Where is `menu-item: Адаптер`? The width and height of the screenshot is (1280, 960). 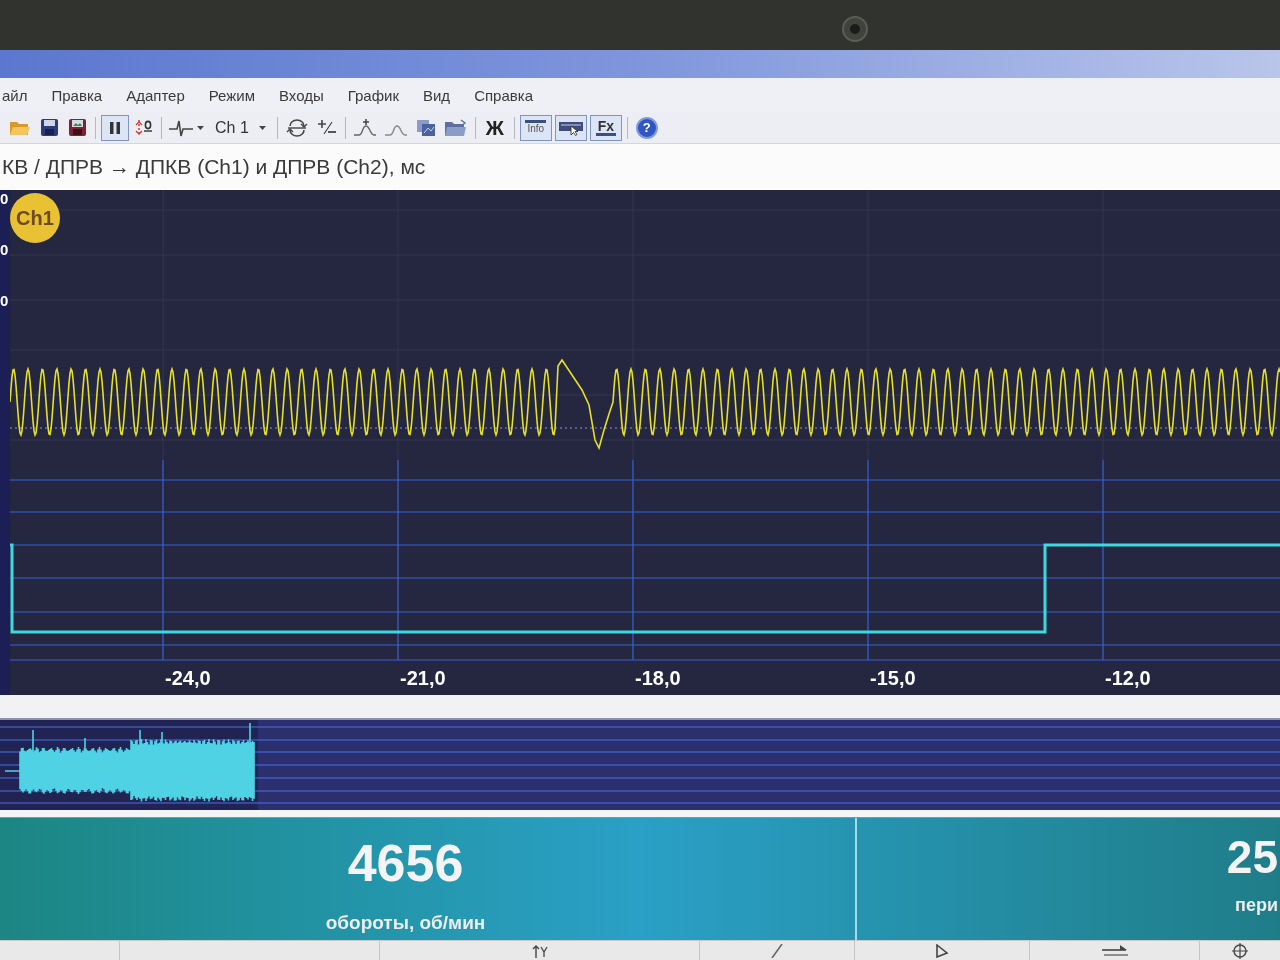 menu-item: Адаптер is located at coordinates (155, 95).